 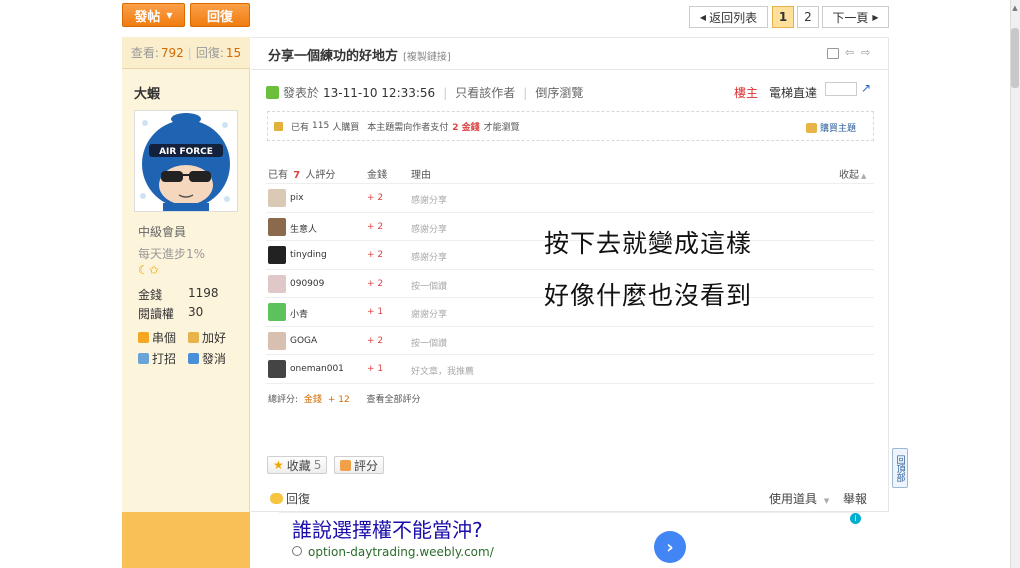 I want to click on new-post-label: 發帖, so click(x=147, y=17).